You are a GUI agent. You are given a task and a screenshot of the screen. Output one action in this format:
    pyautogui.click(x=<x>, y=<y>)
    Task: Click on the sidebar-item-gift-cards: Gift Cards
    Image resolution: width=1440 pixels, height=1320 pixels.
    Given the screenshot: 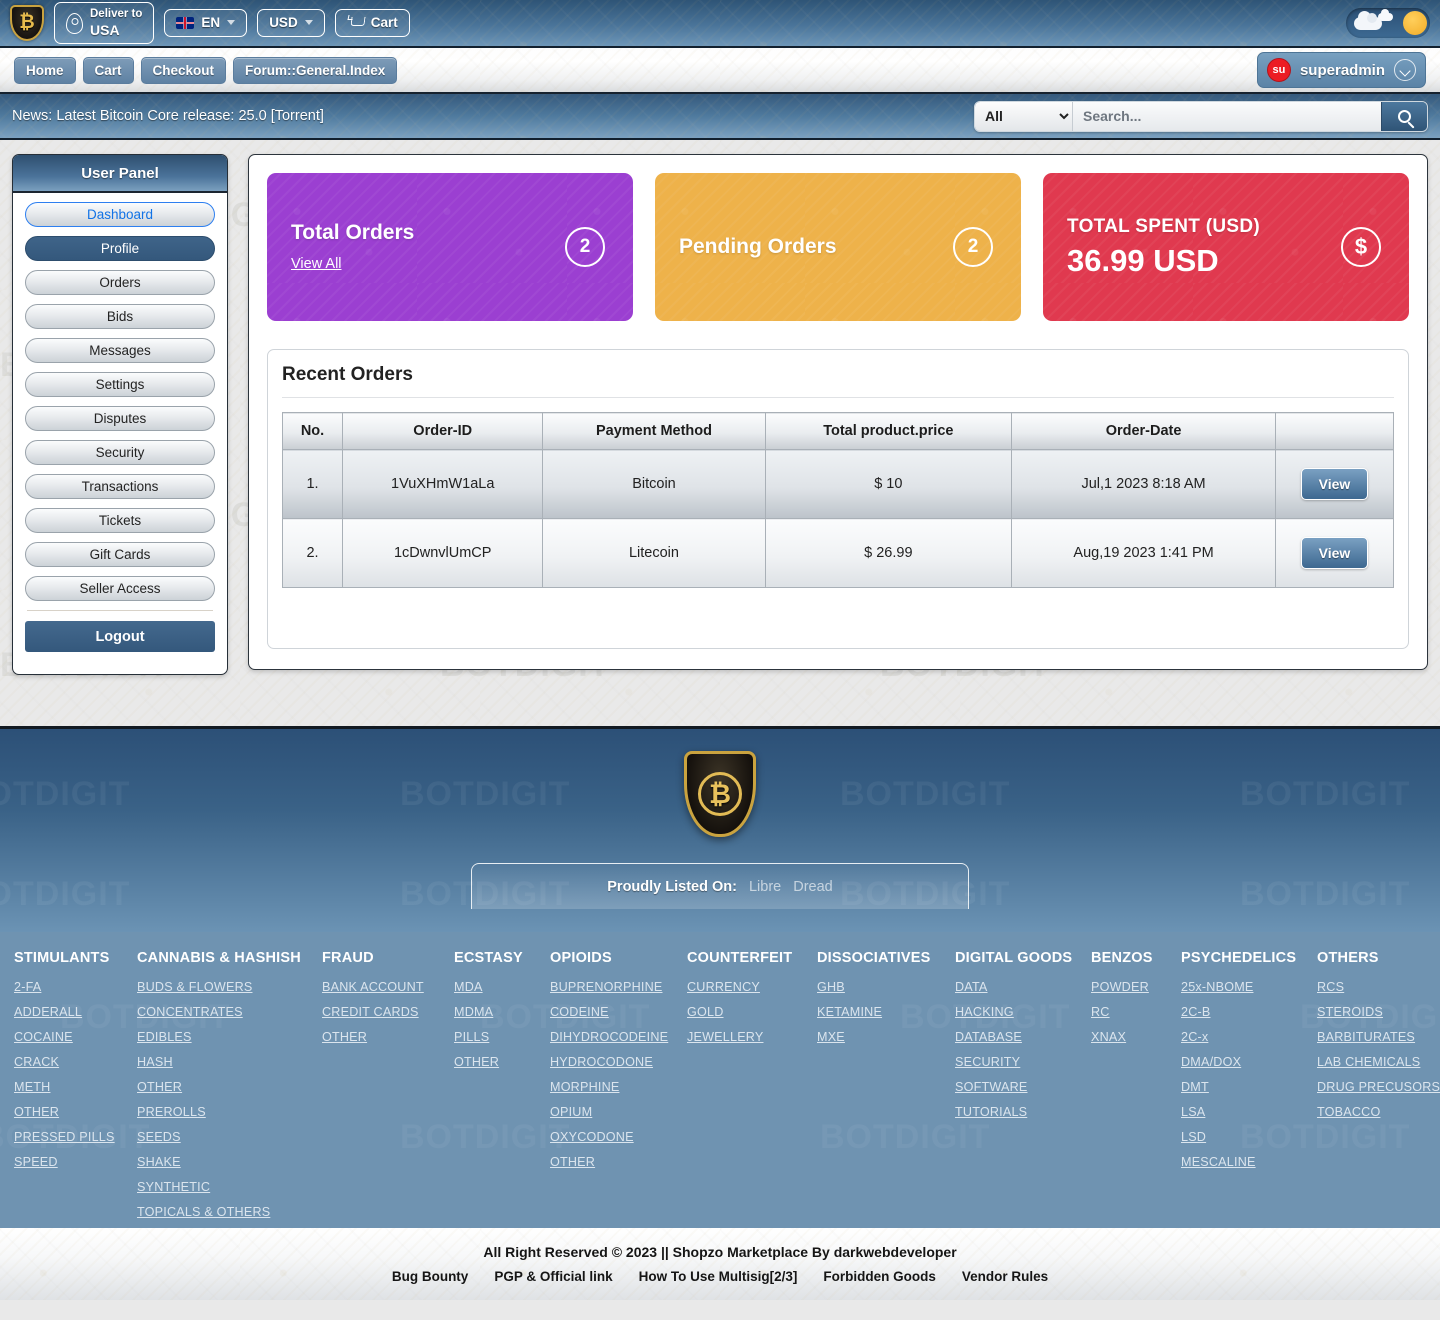 What is the action you would take?
    pyautogui.click(x=120, y=554)
    